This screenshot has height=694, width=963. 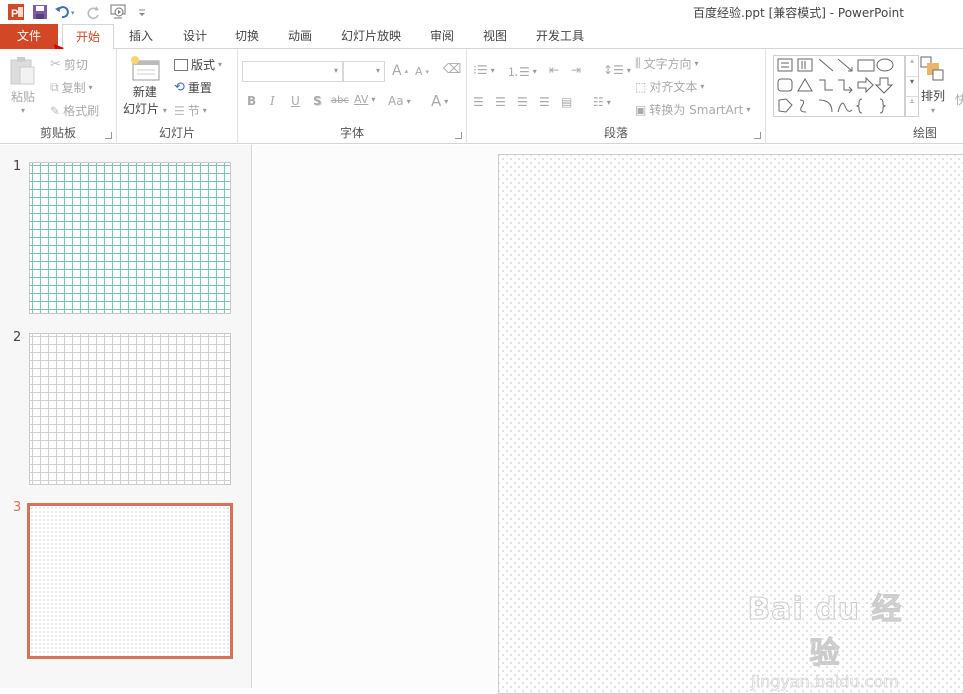 What do you see at coordinates (912, 66) in the screenshot?
I see `gallery-scroll-up-icon: ▴` at bounding box center [912, 66].